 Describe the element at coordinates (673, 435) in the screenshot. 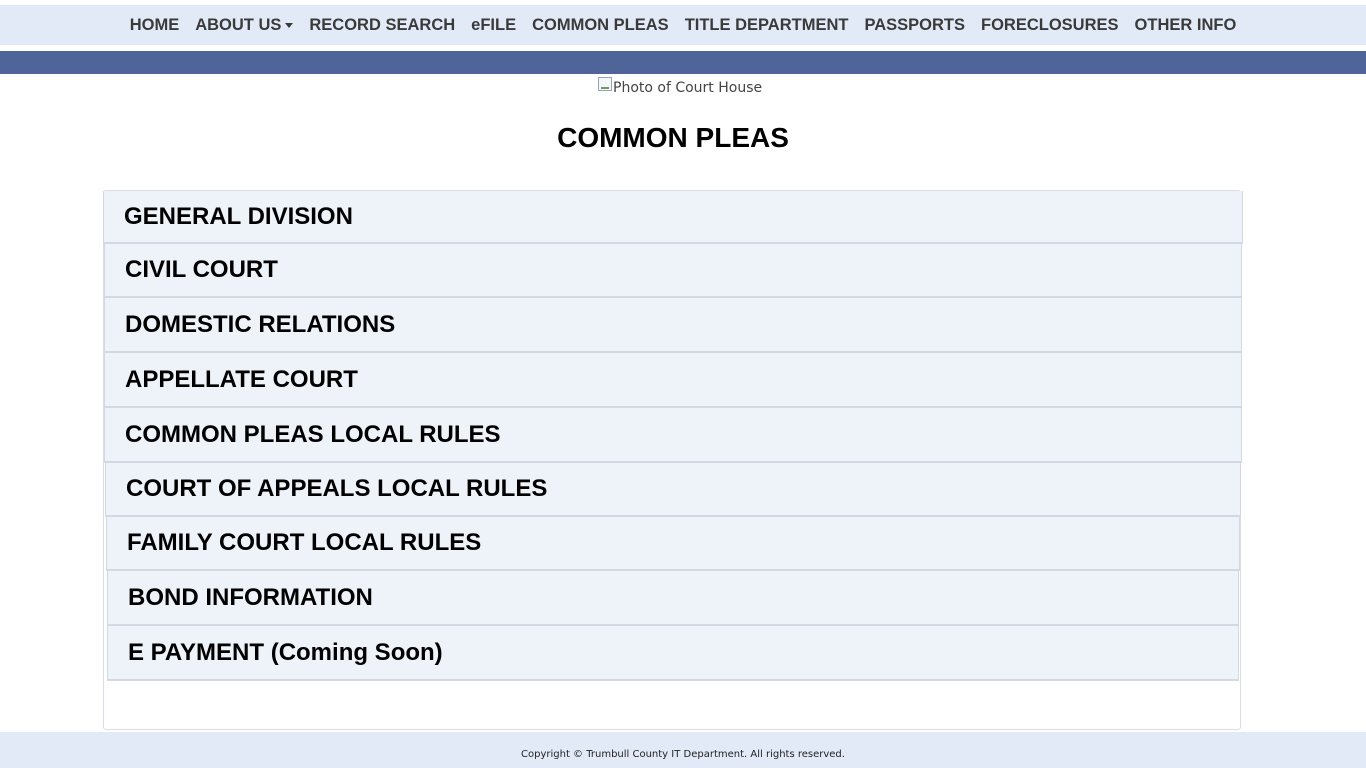

I see `accordion-item-common-pleas-local-rules: COMMON PLEAS LOCAL RULES` at that location.